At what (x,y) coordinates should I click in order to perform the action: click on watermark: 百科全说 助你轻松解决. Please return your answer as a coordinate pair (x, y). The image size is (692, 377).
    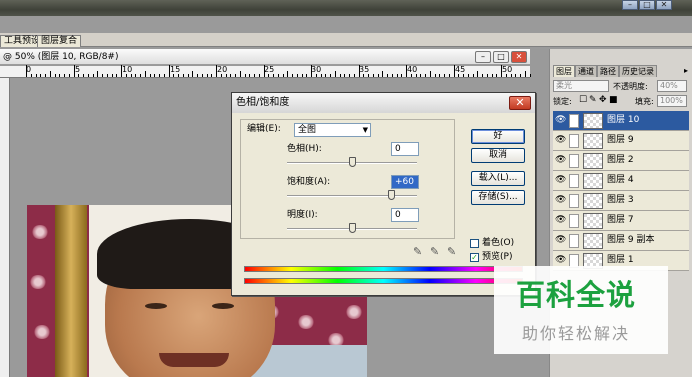
    Looking at the image, I should click on (581, 310).